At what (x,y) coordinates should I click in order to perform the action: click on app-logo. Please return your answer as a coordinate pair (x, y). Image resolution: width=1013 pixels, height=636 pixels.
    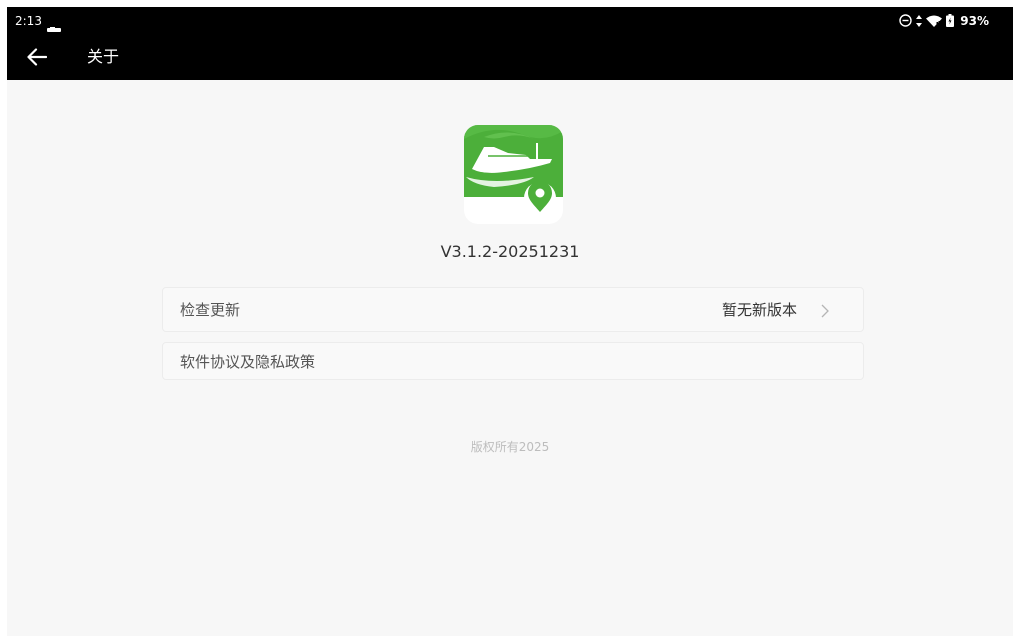
    Looking at the image, I should click on (513, 174).